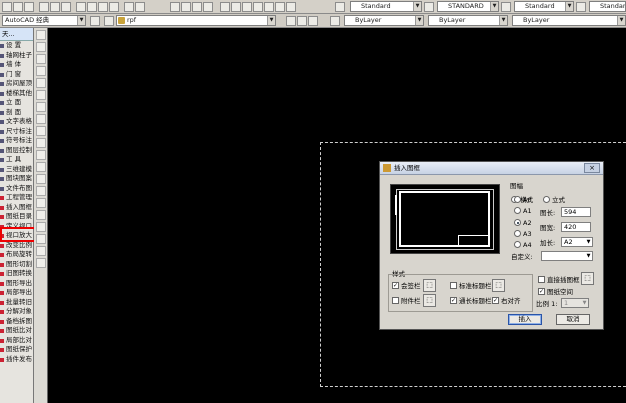  What do you see at coordinates (541, 291) in the screenshot?
I see `paper-space-checkbox: ✓` at bounding box center [541, 291].